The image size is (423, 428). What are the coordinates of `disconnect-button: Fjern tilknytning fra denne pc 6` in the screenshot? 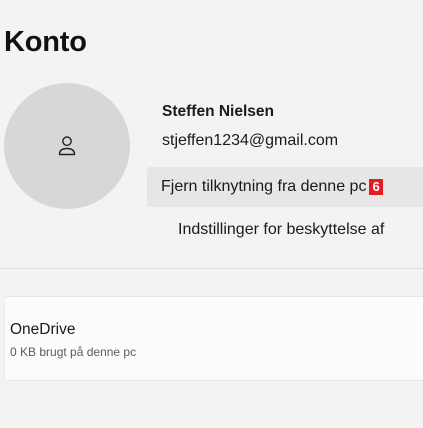 It's located at (285, 187).